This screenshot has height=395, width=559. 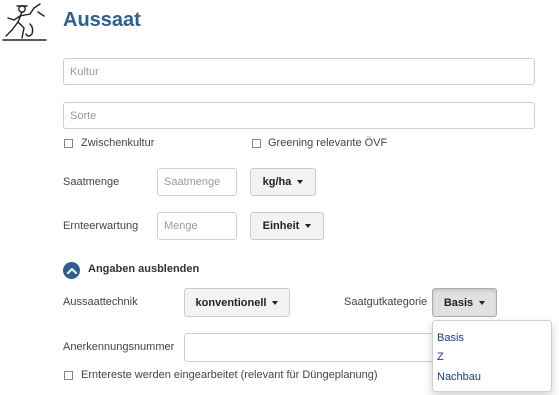 What do you see at coordinates (68, 143) in the screenshot?
I see `zwischenkultur-checkbox` at bounding box center [68, 143].